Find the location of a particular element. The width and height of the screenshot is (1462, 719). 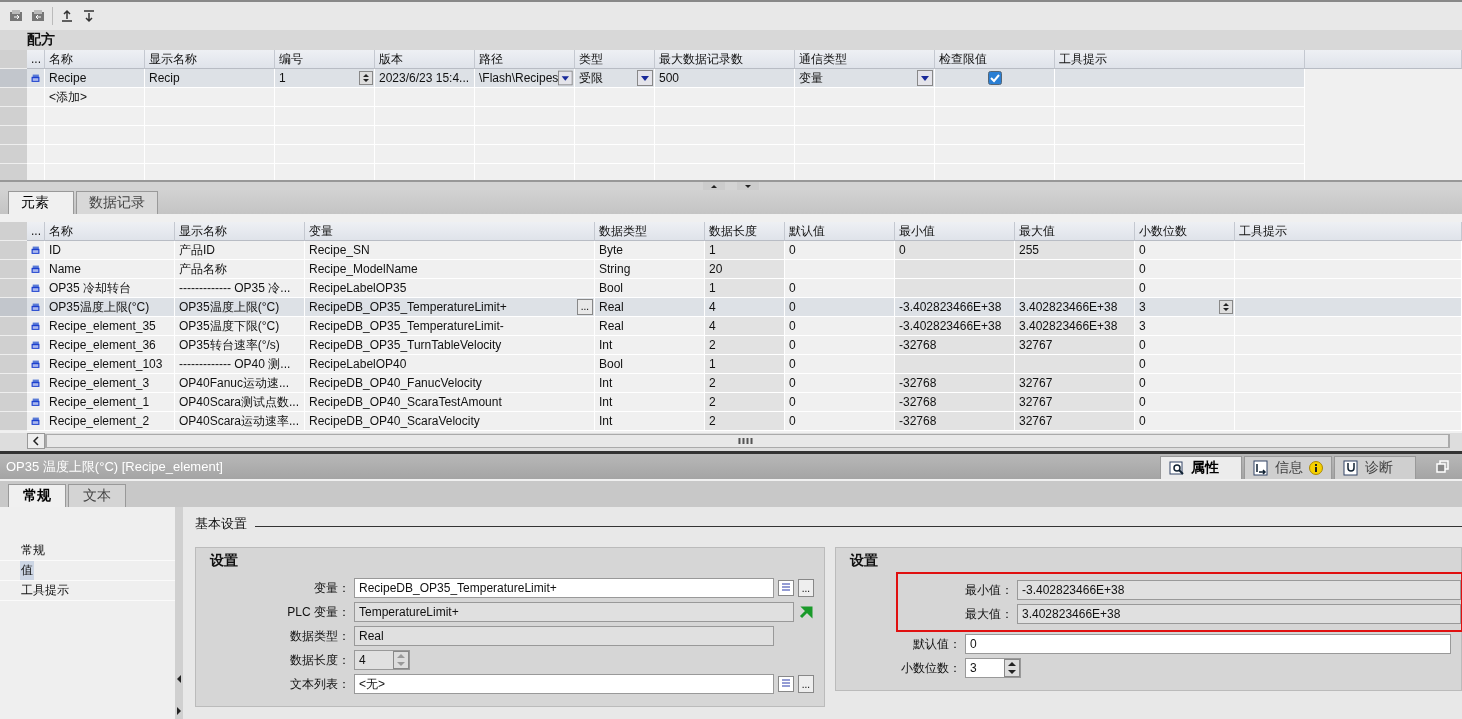

tab: 文本 is located at coordinates (97, 495).